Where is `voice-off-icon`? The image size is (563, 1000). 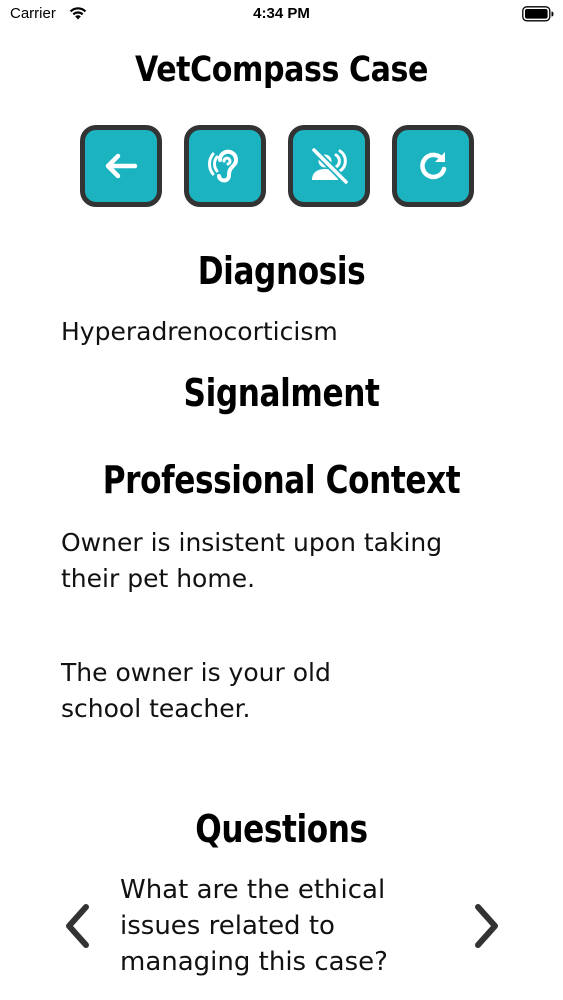
voice-off-icon is located at coordinates (330, 166).